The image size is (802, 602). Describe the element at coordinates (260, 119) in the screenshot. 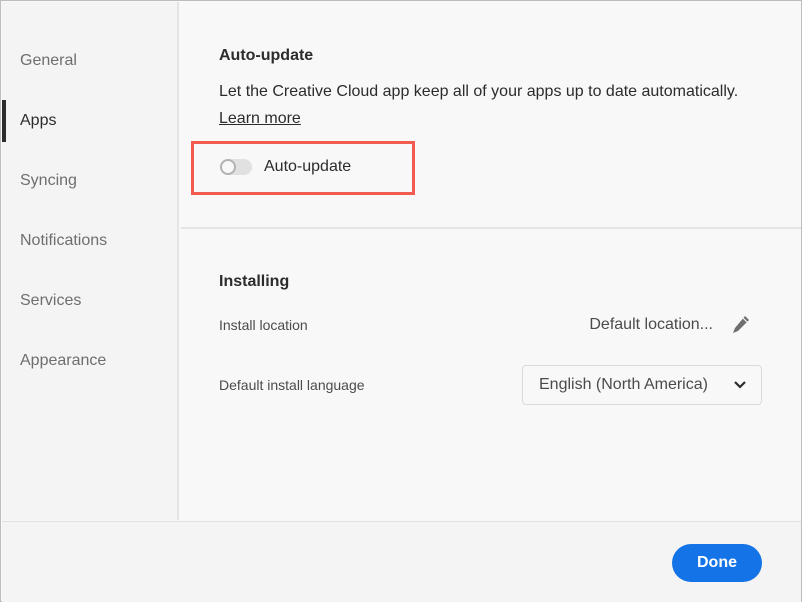

I see `learn-more-link: Learn more` at that location.